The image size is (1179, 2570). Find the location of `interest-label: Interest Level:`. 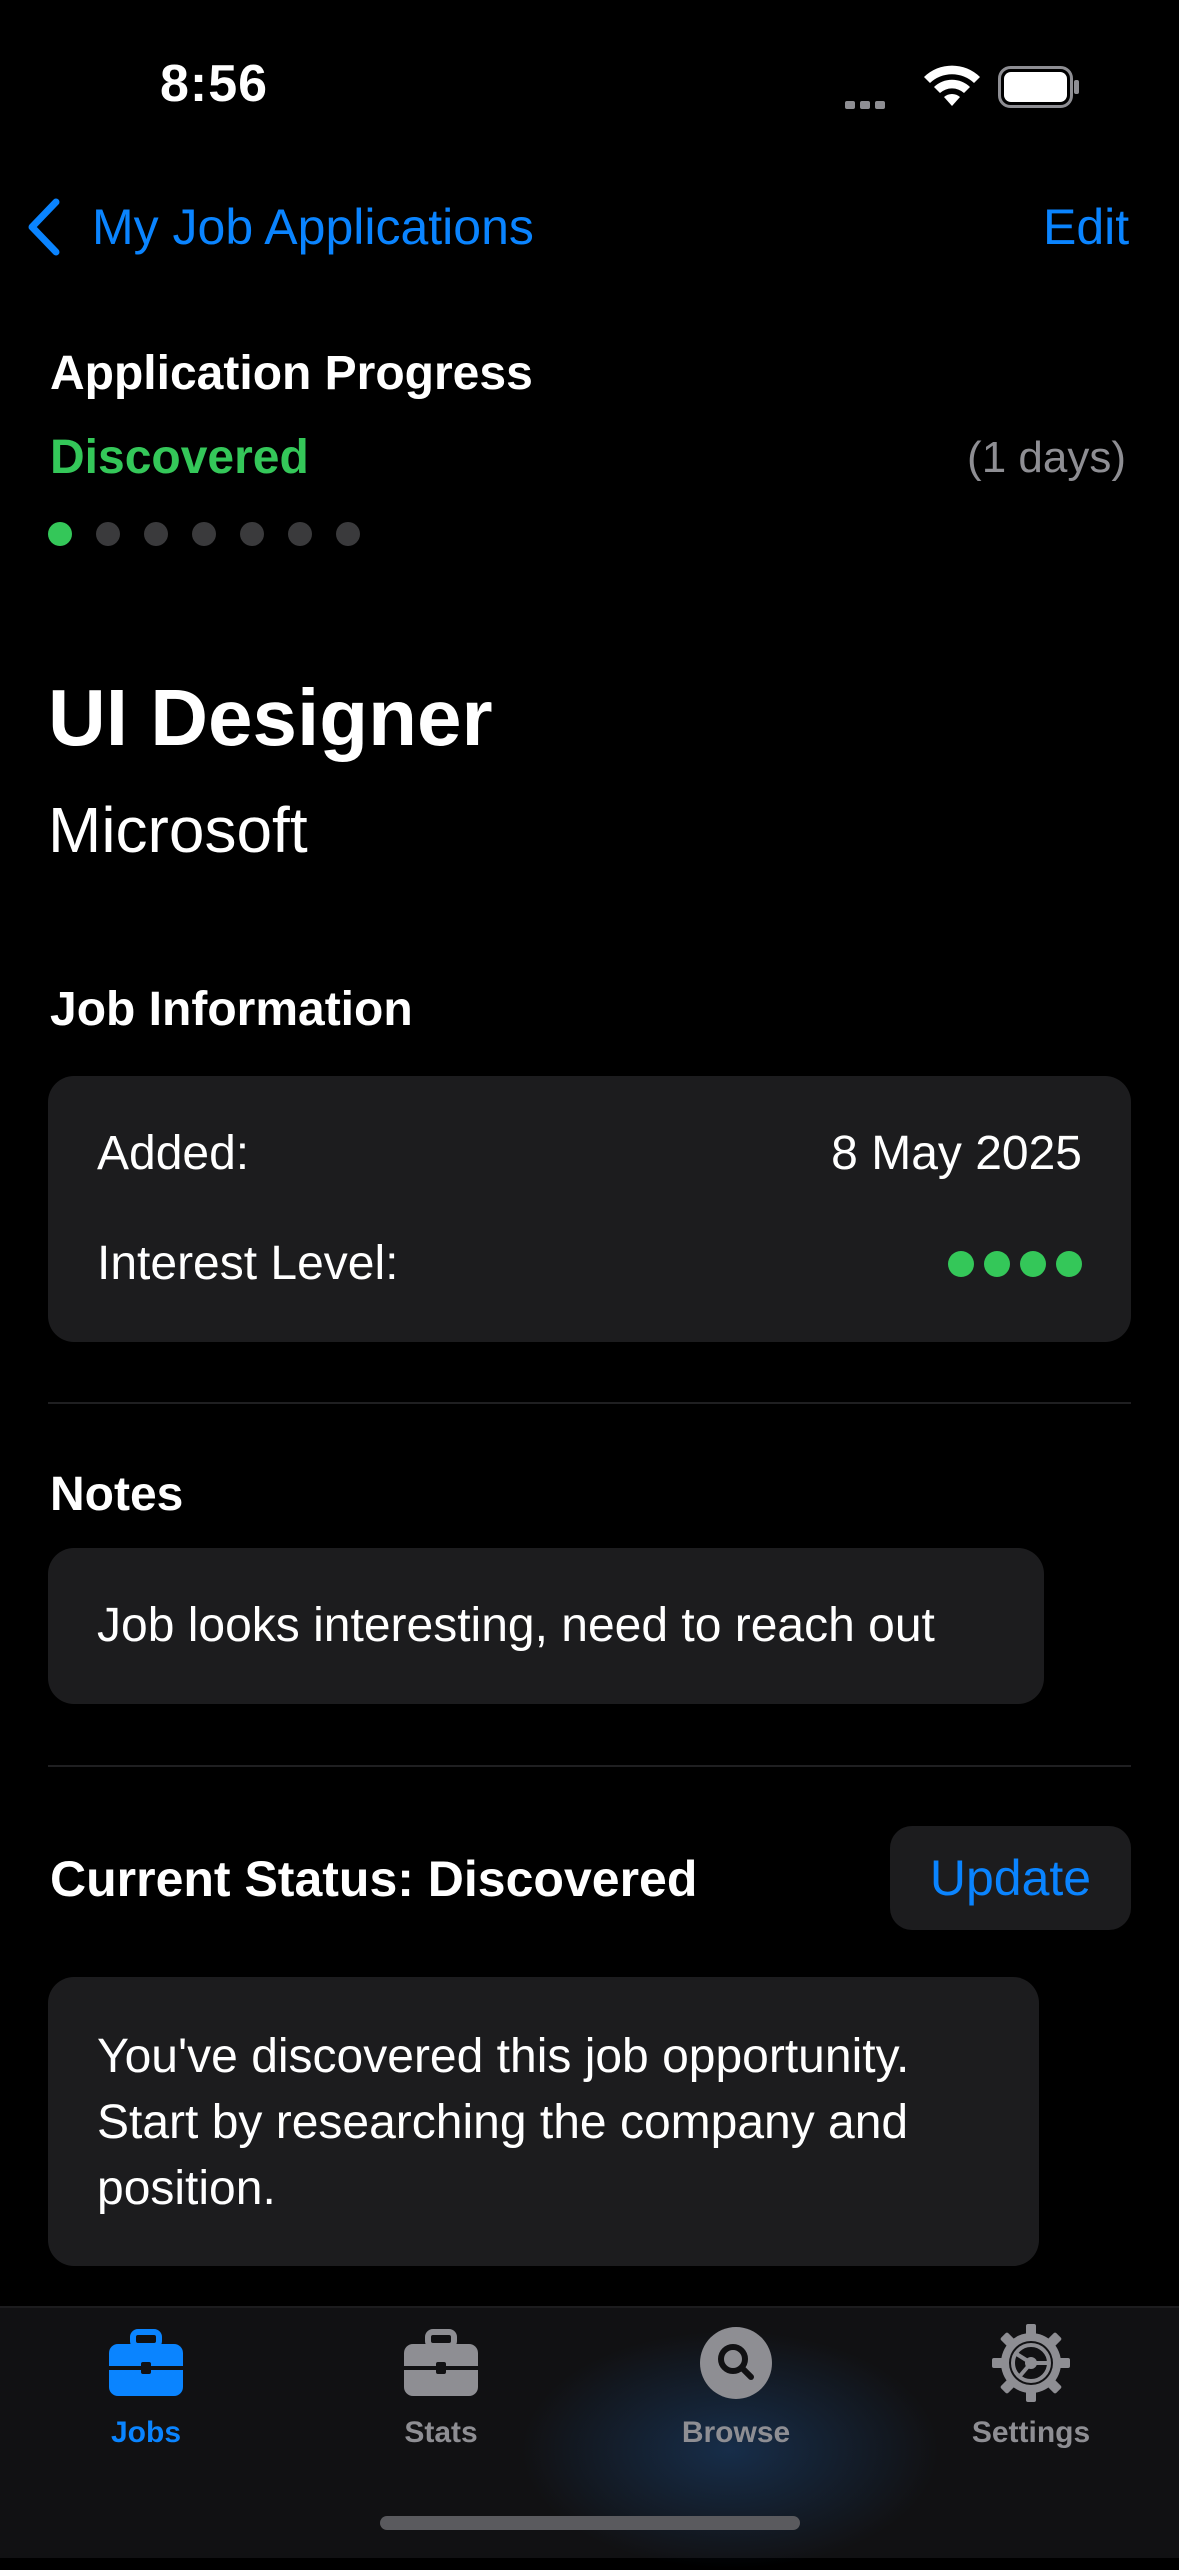

interest-label: Interest Level: is located at coordinates (248, 1263).